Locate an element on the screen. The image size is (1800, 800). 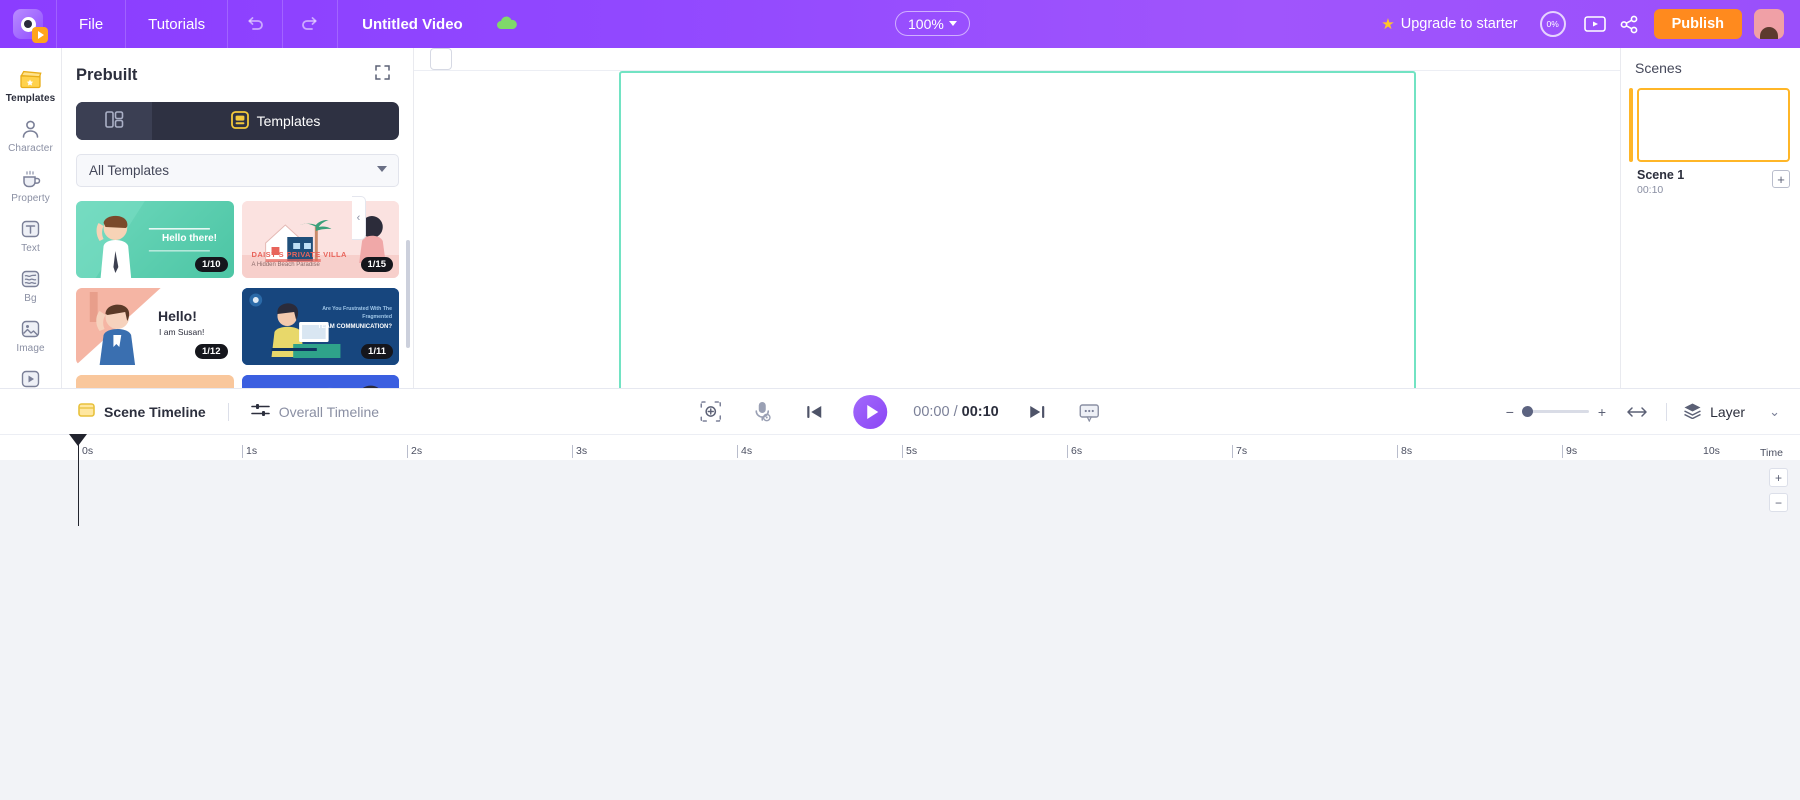
user-avatar is located at coordinates (1769, 24).